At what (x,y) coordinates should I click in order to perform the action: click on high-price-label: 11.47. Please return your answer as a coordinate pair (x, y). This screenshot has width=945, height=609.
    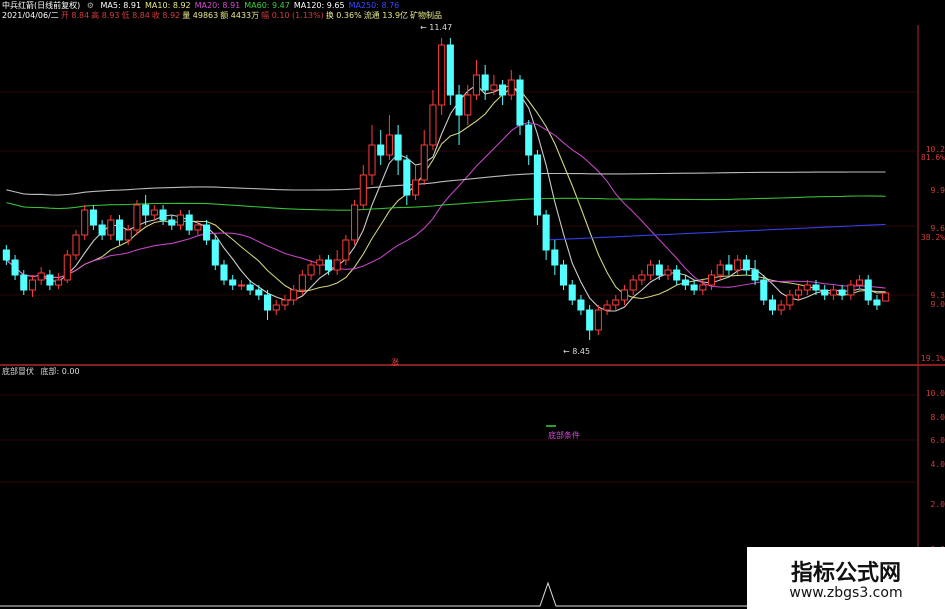
    Looking at the image, I should click on (441, 27).